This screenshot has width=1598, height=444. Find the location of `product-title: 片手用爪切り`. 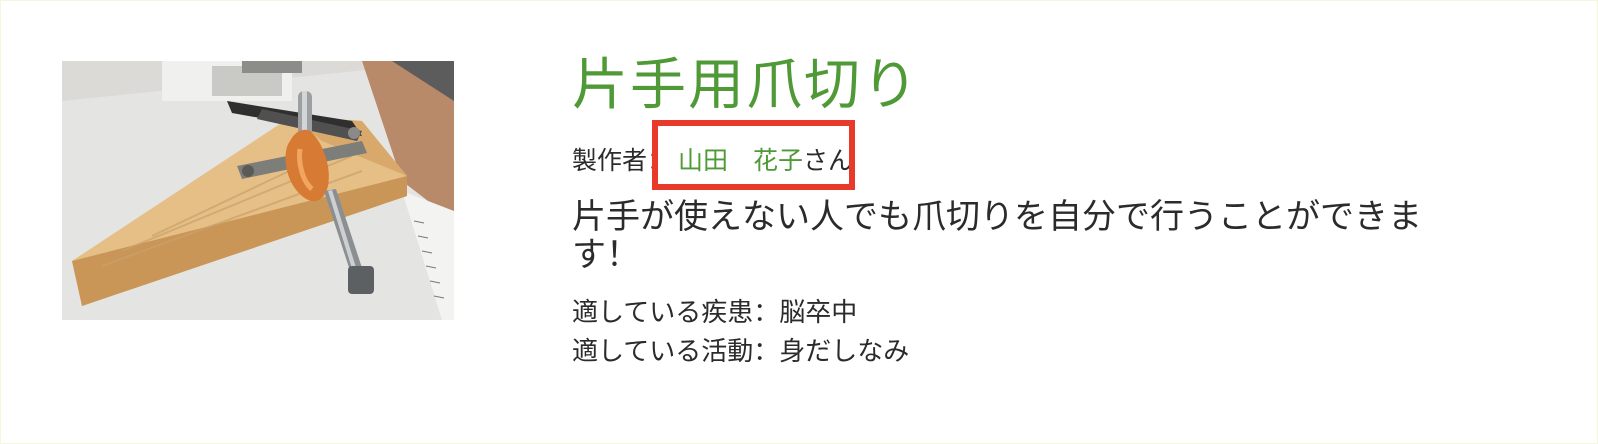

product-title: 片手用爪切り is located at coordinates (746, 85).